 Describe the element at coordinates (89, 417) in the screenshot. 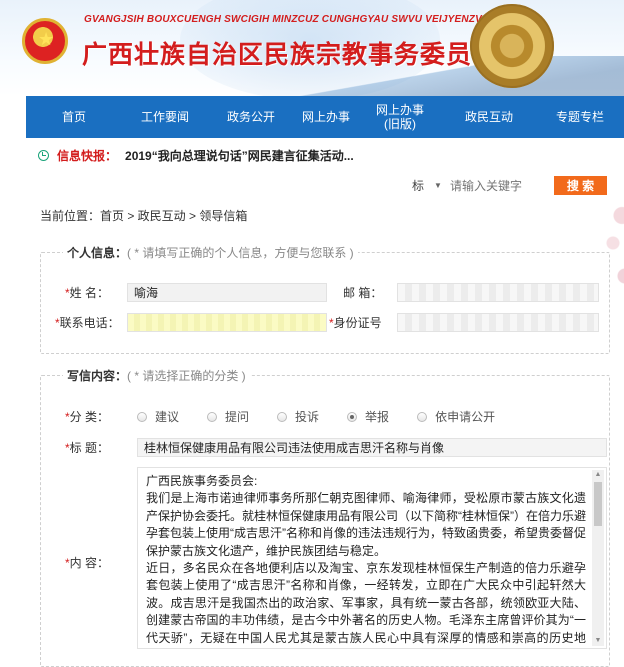

I see `category-label: 分 类：` at that location.